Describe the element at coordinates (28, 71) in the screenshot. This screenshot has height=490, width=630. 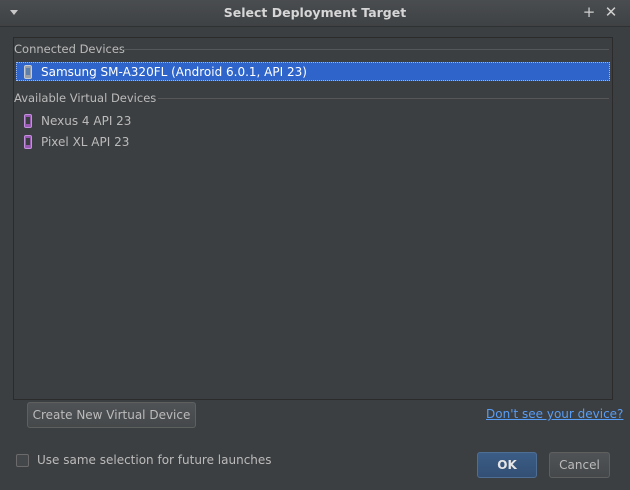
I see `physical-device-icon` at that location.